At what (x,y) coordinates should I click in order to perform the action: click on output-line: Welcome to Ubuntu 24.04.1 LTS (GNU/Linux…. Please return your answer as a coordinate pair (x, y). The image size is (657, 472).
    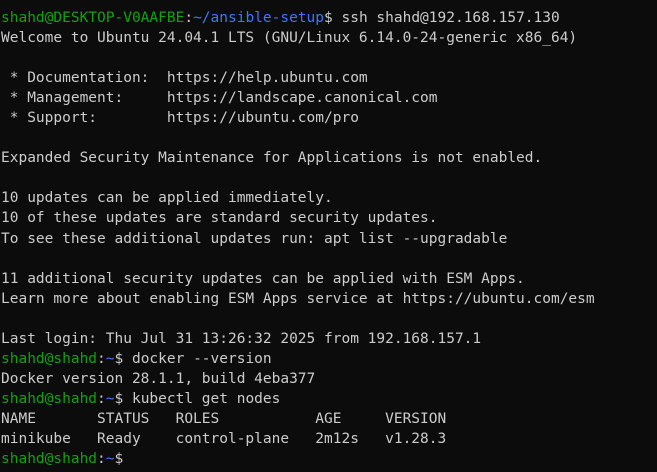
    Looking at the image, I should click on (289, 38).